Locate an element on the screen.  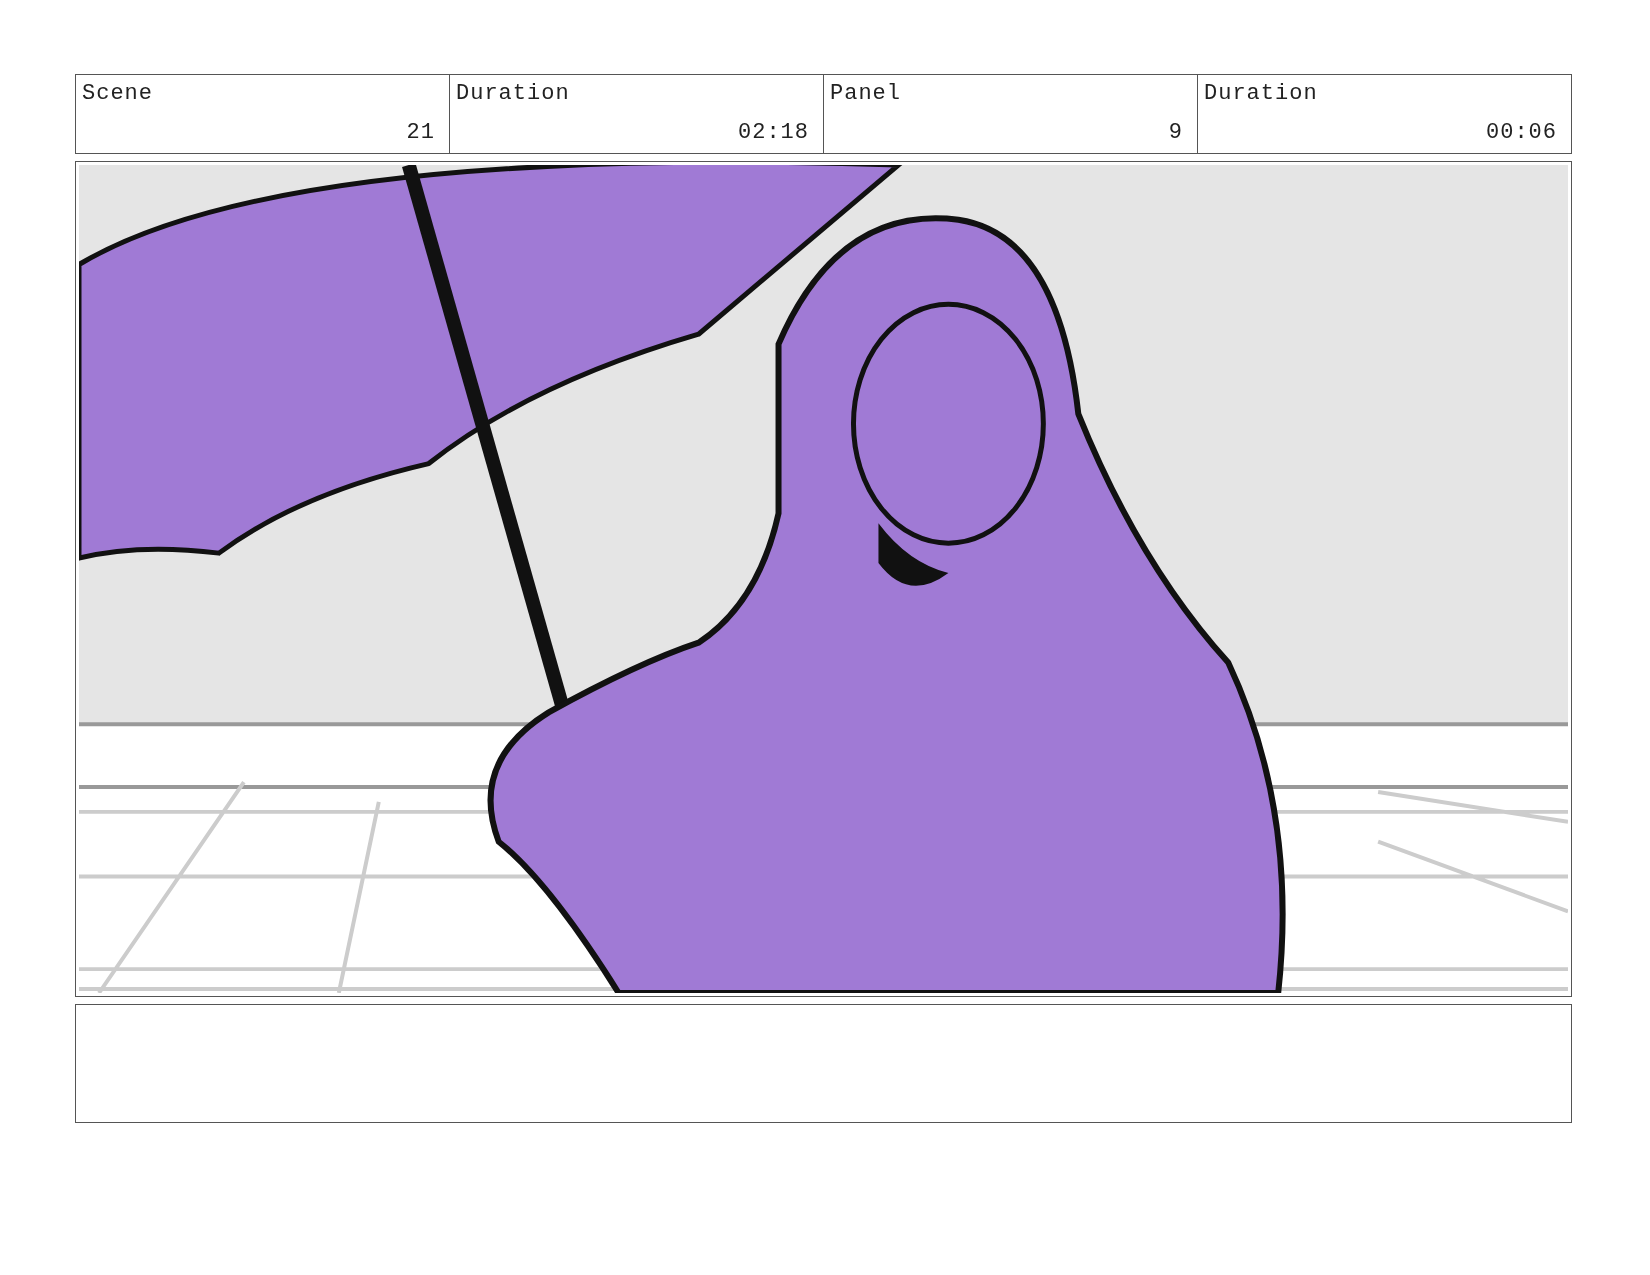
field-value: 21 is located at coordinates (420, 132).